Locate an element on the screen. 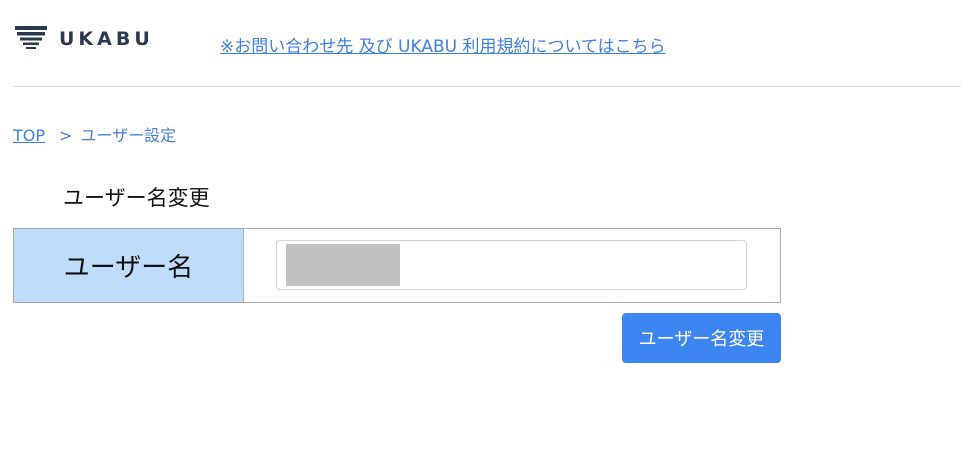 Image resolution: width=961 pixels, height=460 pixels. logo-text: UKABU is located at coordinates (106, 39).